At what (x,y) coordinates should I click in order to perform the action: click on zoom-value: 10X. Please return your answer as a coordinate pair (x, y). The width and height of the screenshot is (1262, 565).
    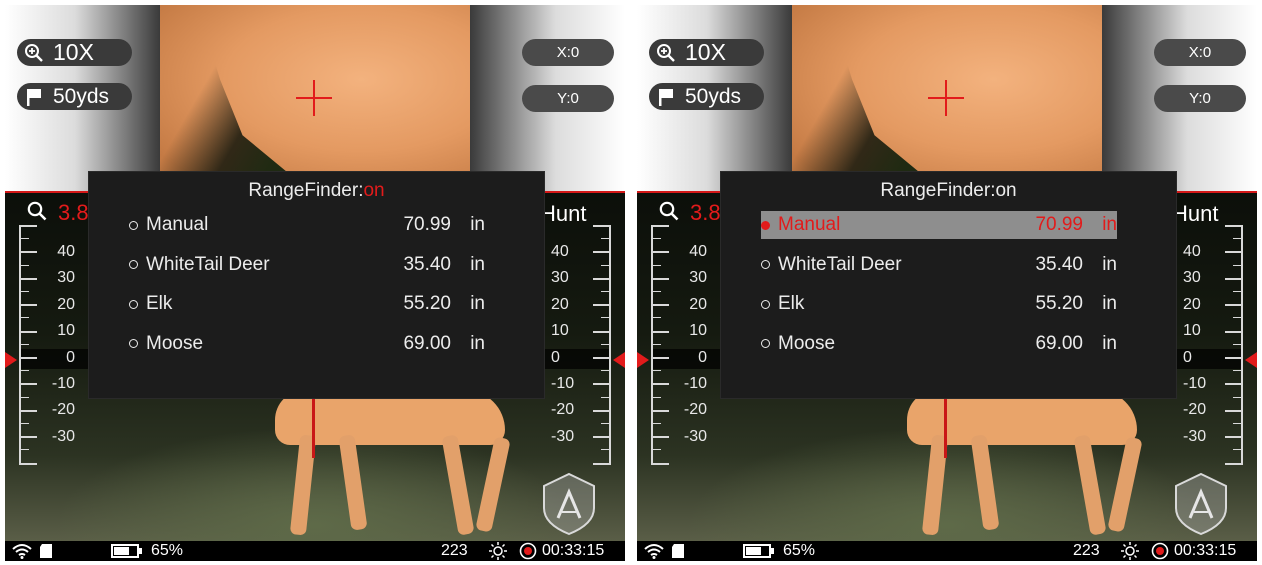
    Looking at the image, I should click on (705, 52).